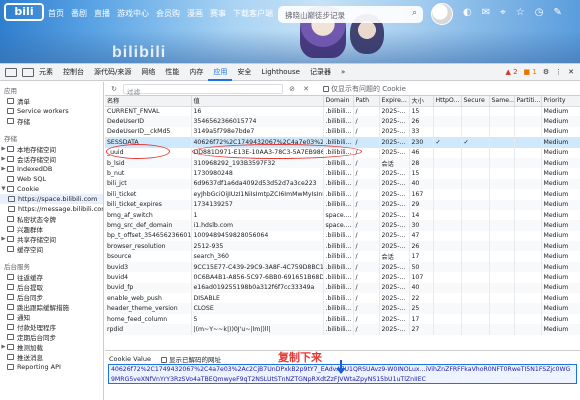 This screenshot has height=400, width=580. I want to click on device-toolbar-icon, so click(28, 72).